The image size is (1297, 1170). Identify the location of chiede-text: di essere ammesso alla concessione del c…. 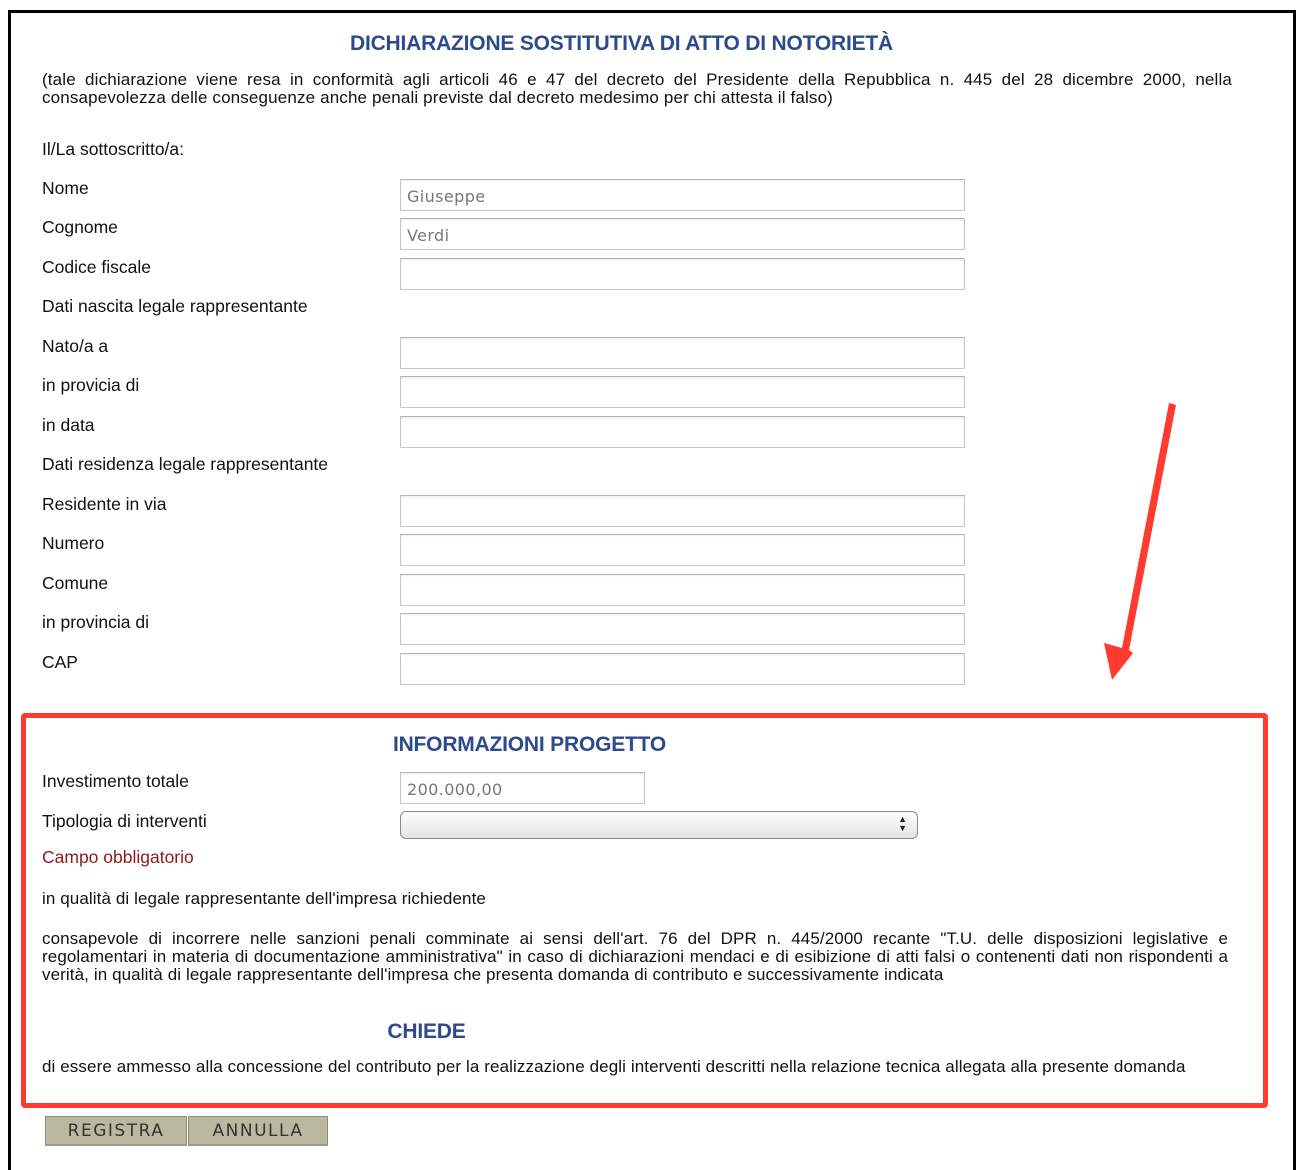
(614, 1066).